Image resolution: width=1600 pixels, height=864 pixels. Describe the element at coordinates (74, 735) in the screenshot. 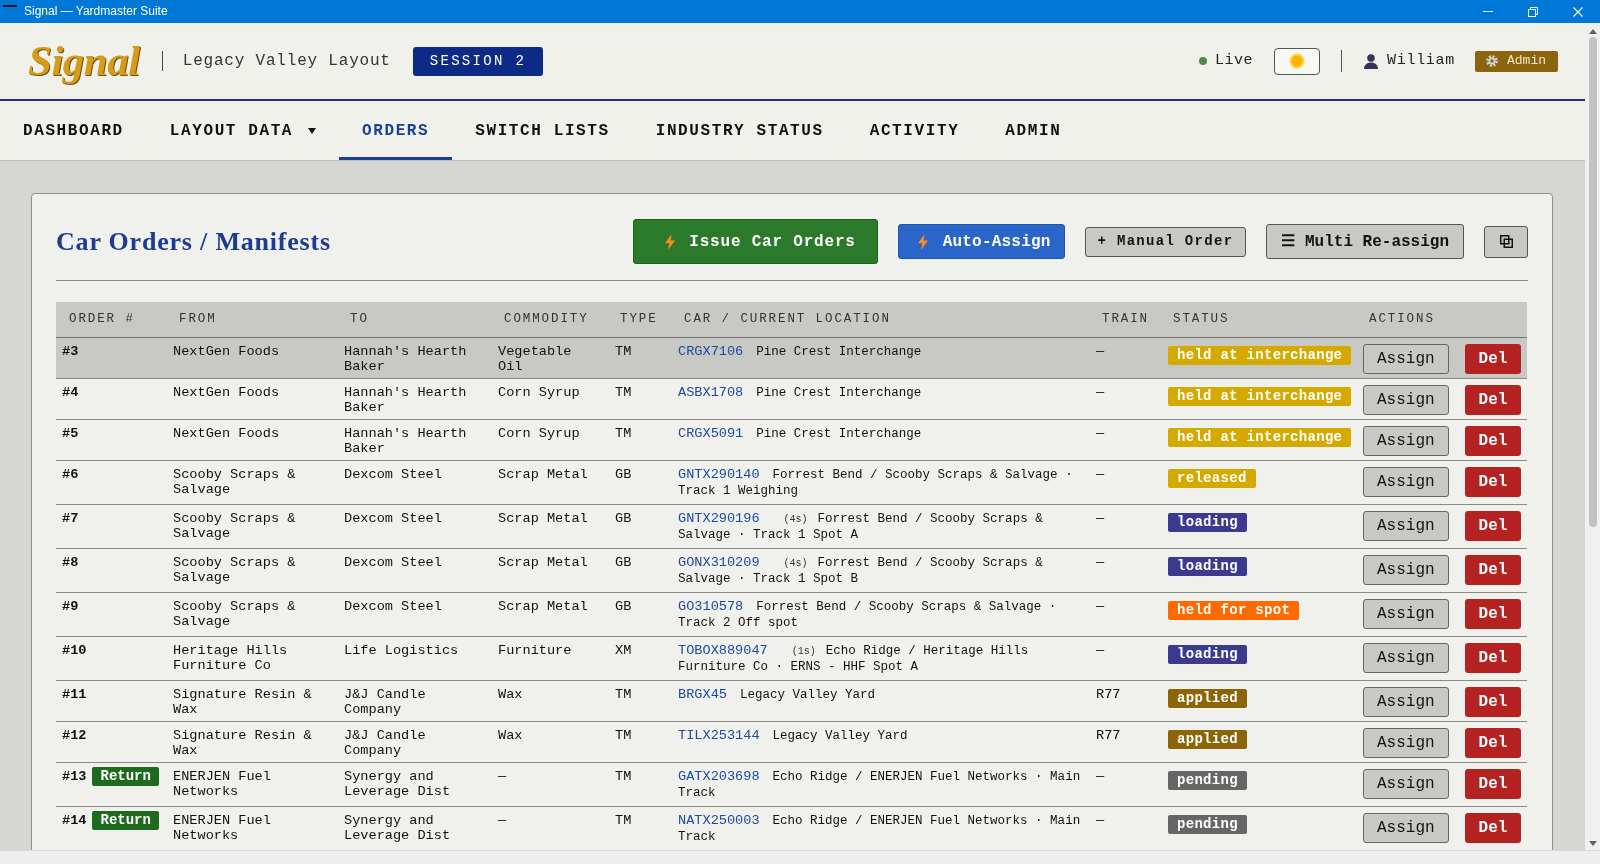

I see `order-number: #12` at that location.